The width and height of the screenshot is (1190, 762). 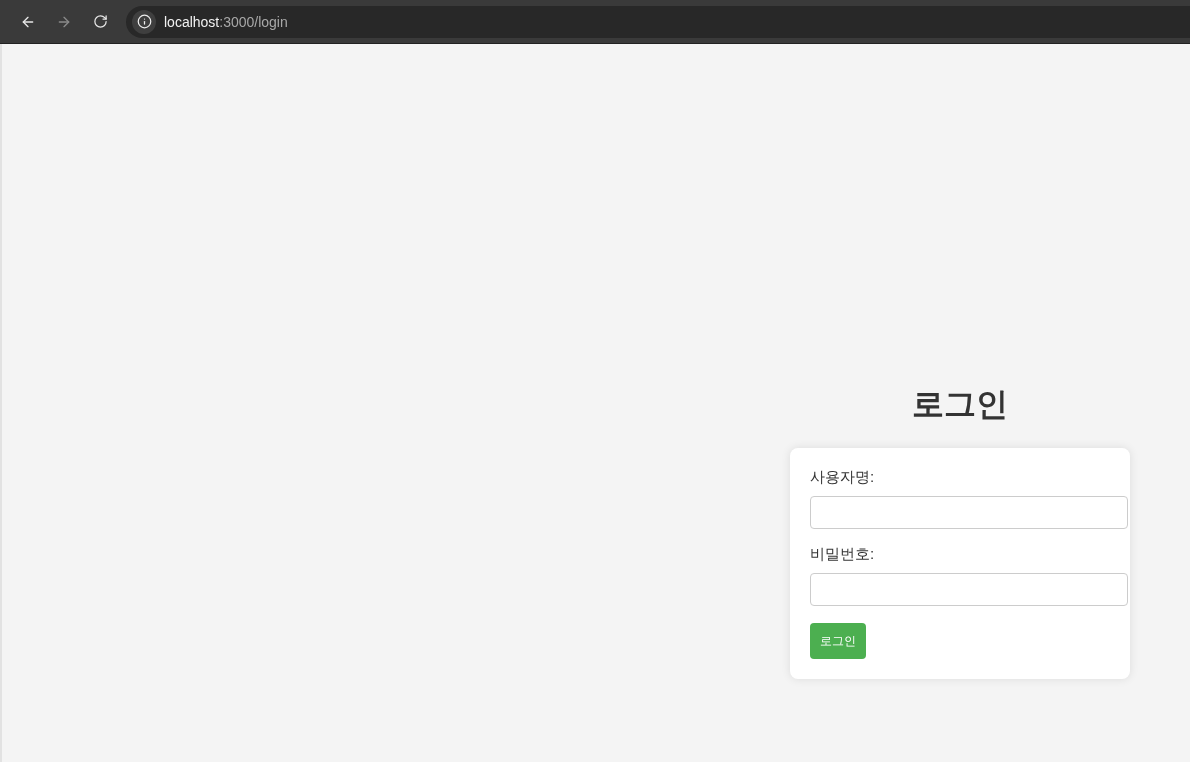 I want to click on url-host: localhost, so click(x=192, y=21).